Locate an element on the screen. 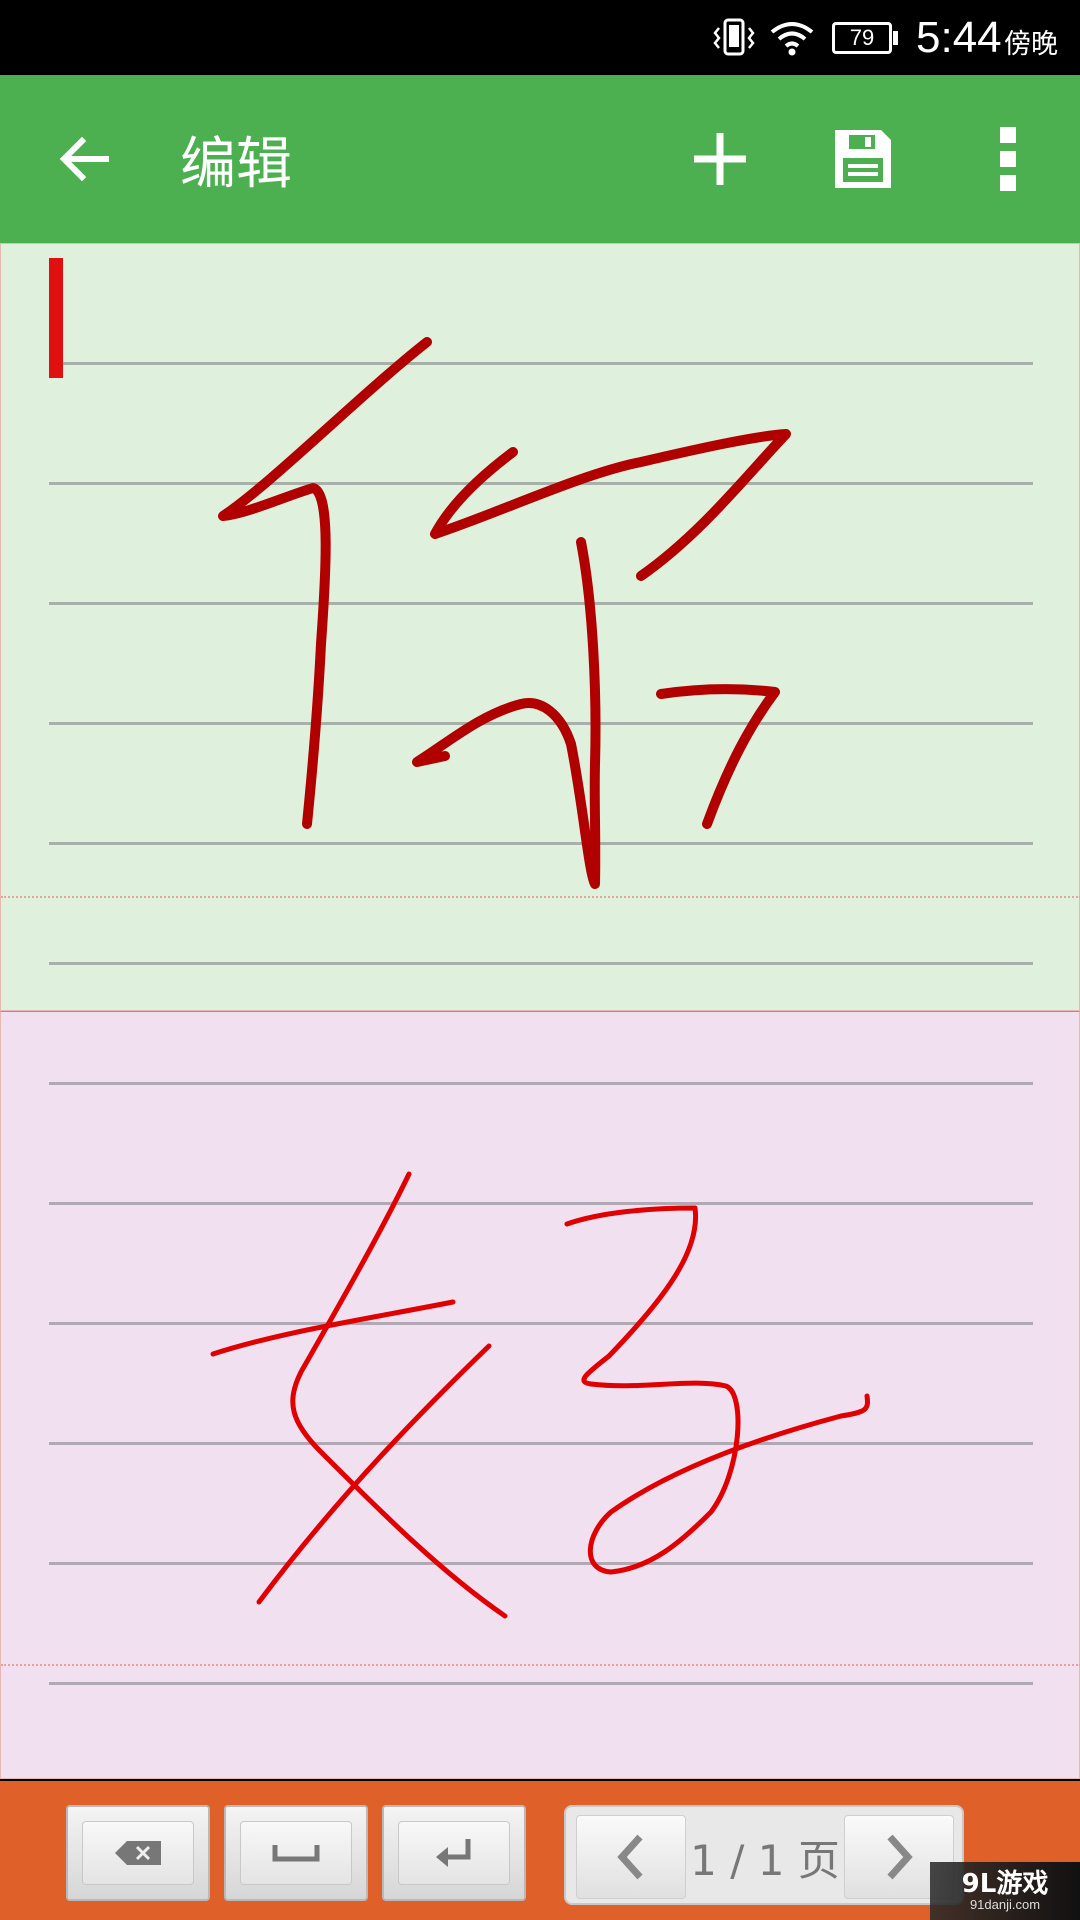 The image size is (1080, 1920). watermark-logo: 9L游戏 91danji.com is located at coordinates (1005, 1891).